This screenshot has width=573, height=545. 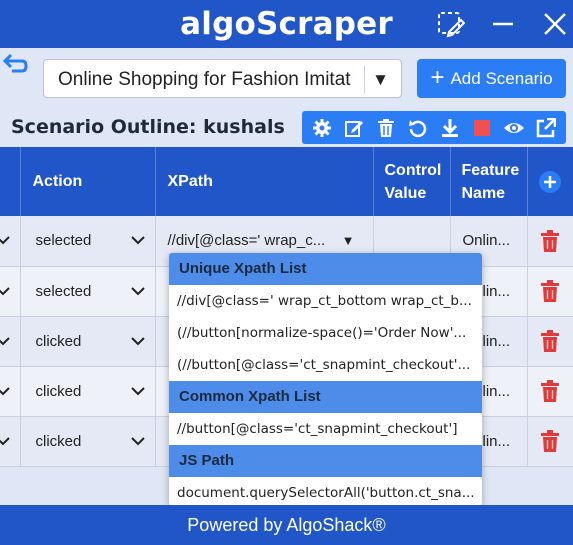 I want to click on table-header-xpath: XPath, so click(x=264, y=181).